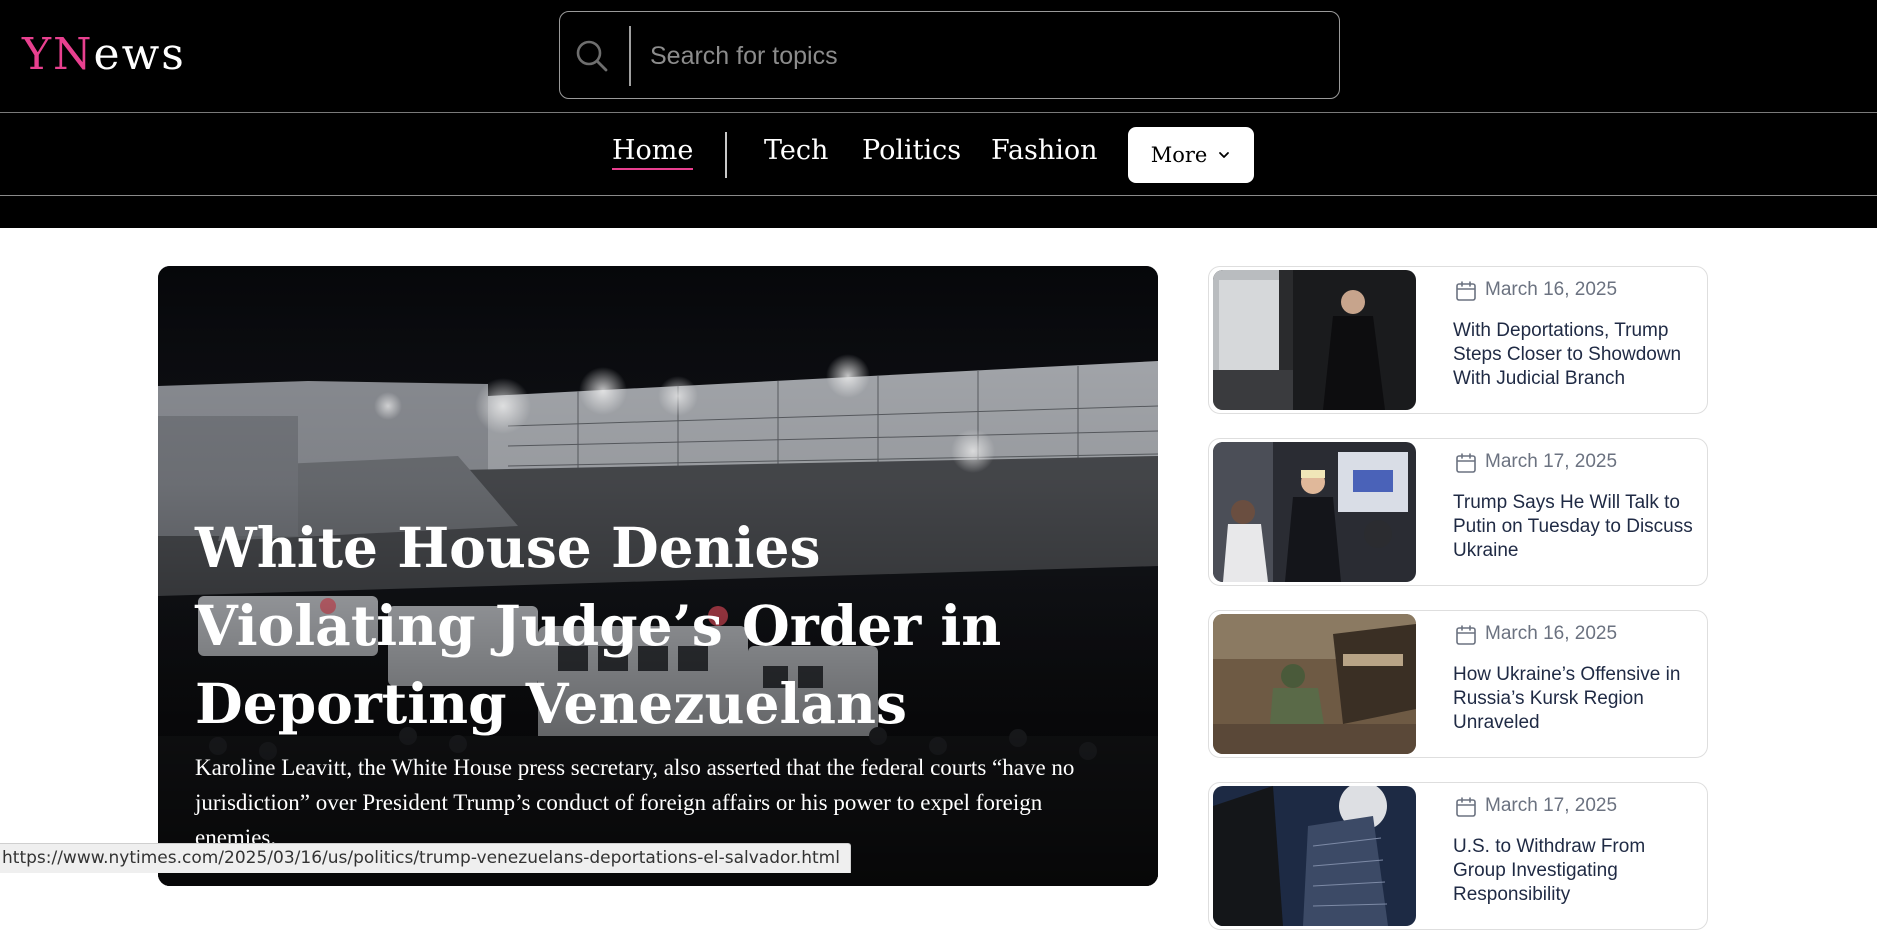 The height and width of the screenshot is (930, 1877). What do you see at coordinates (1044, 151) in the screenshot?
I see `nav-fashion: Fashion` at bounding box center [1044, 151].